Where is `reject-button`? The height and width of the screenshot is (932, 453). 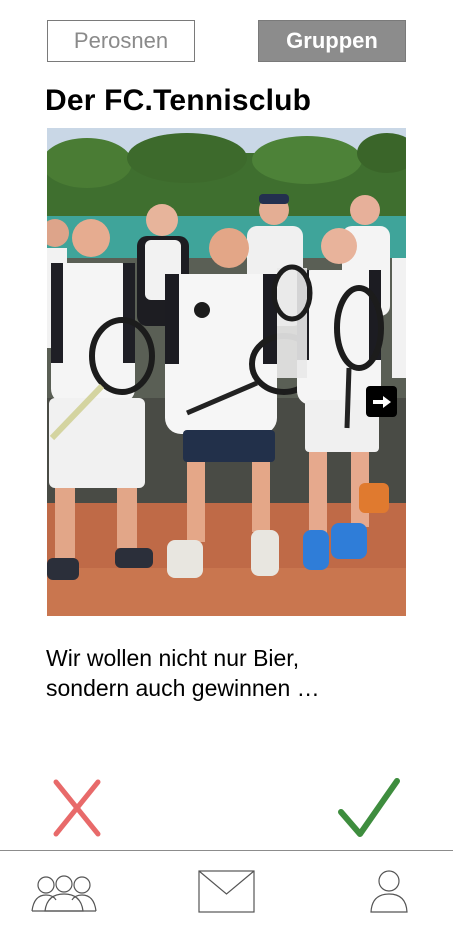
reject-button is located at coordinates (77, 808).